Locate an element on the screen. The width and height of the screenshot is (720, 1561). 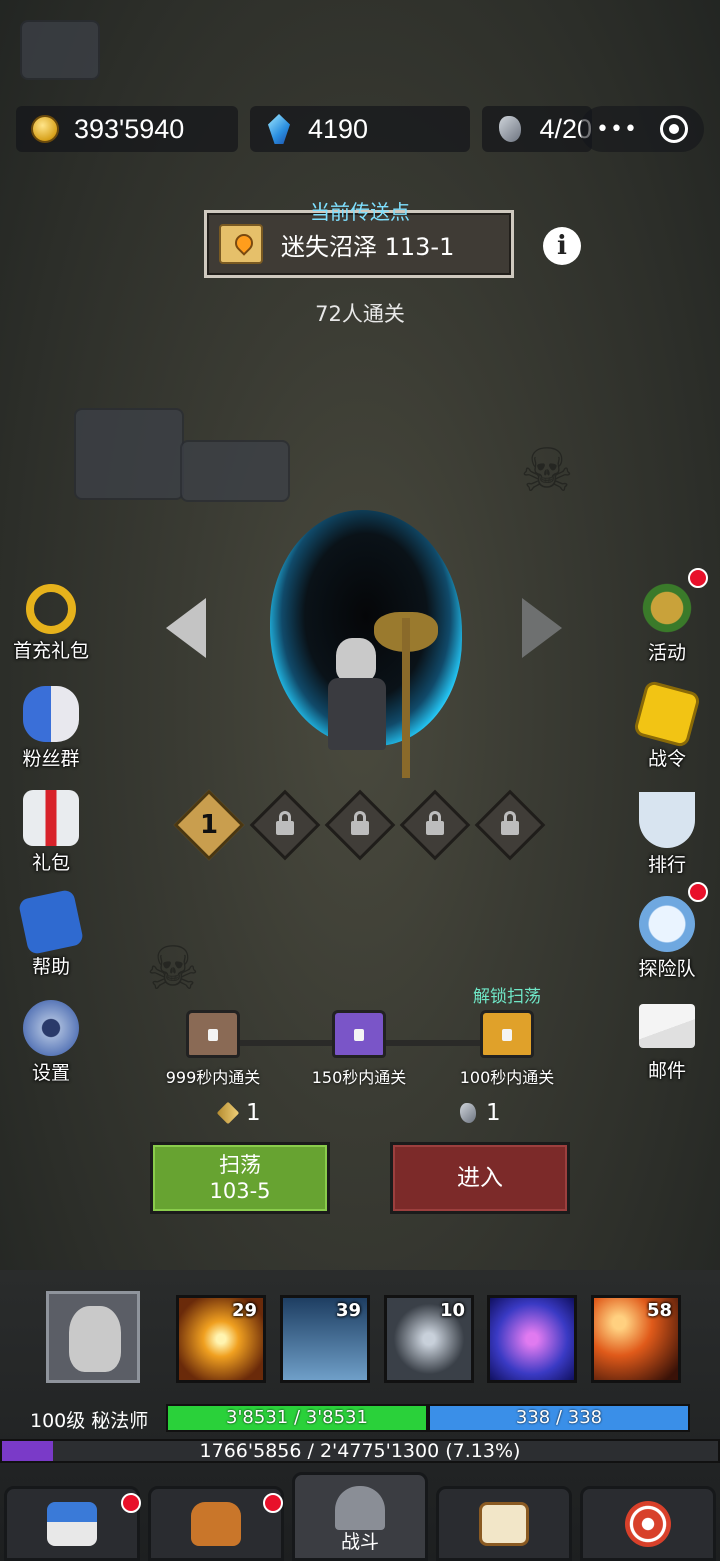
target-dart-icon is located at coordinates (648, 1523).